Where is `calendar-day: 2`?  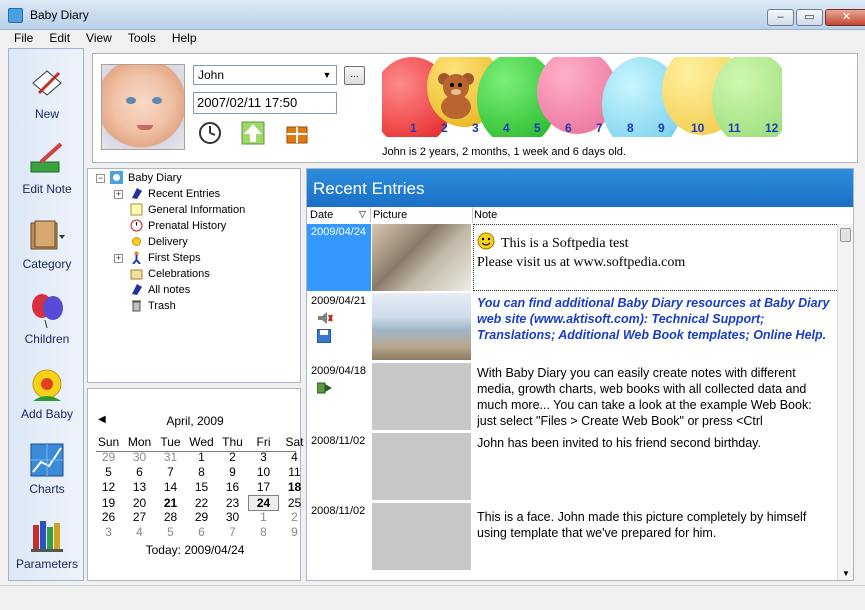 calendar-day: 2 is located at coordinates (232, 457).